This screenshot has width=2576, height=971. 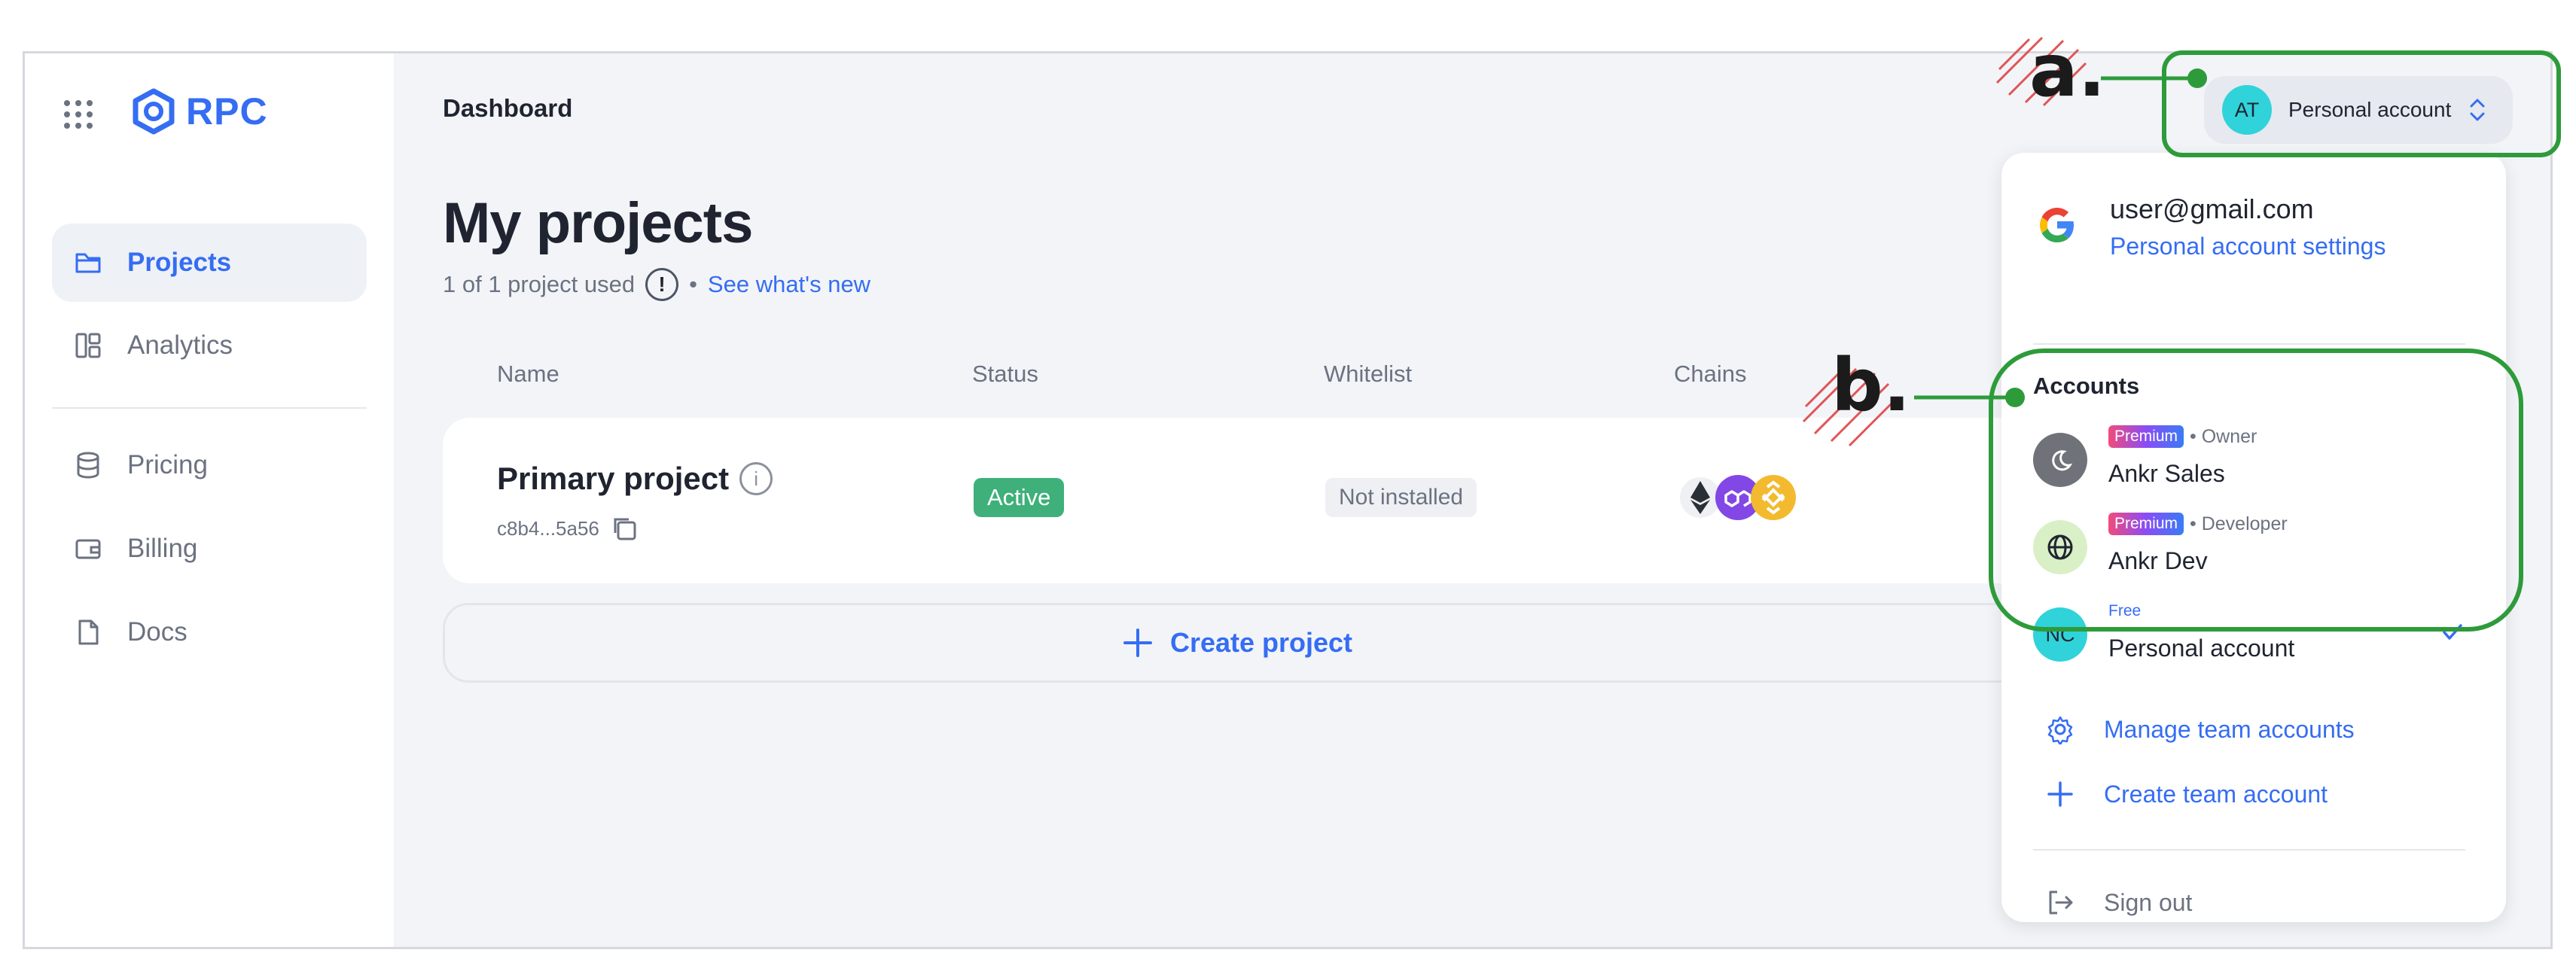 I want to click on wallet-icon, so click(x=88, y=549).